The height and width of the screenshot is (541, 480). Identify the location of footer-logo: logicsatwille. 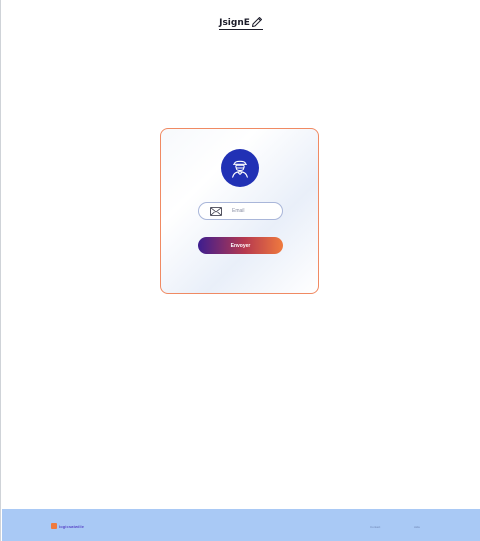
(67, 526).